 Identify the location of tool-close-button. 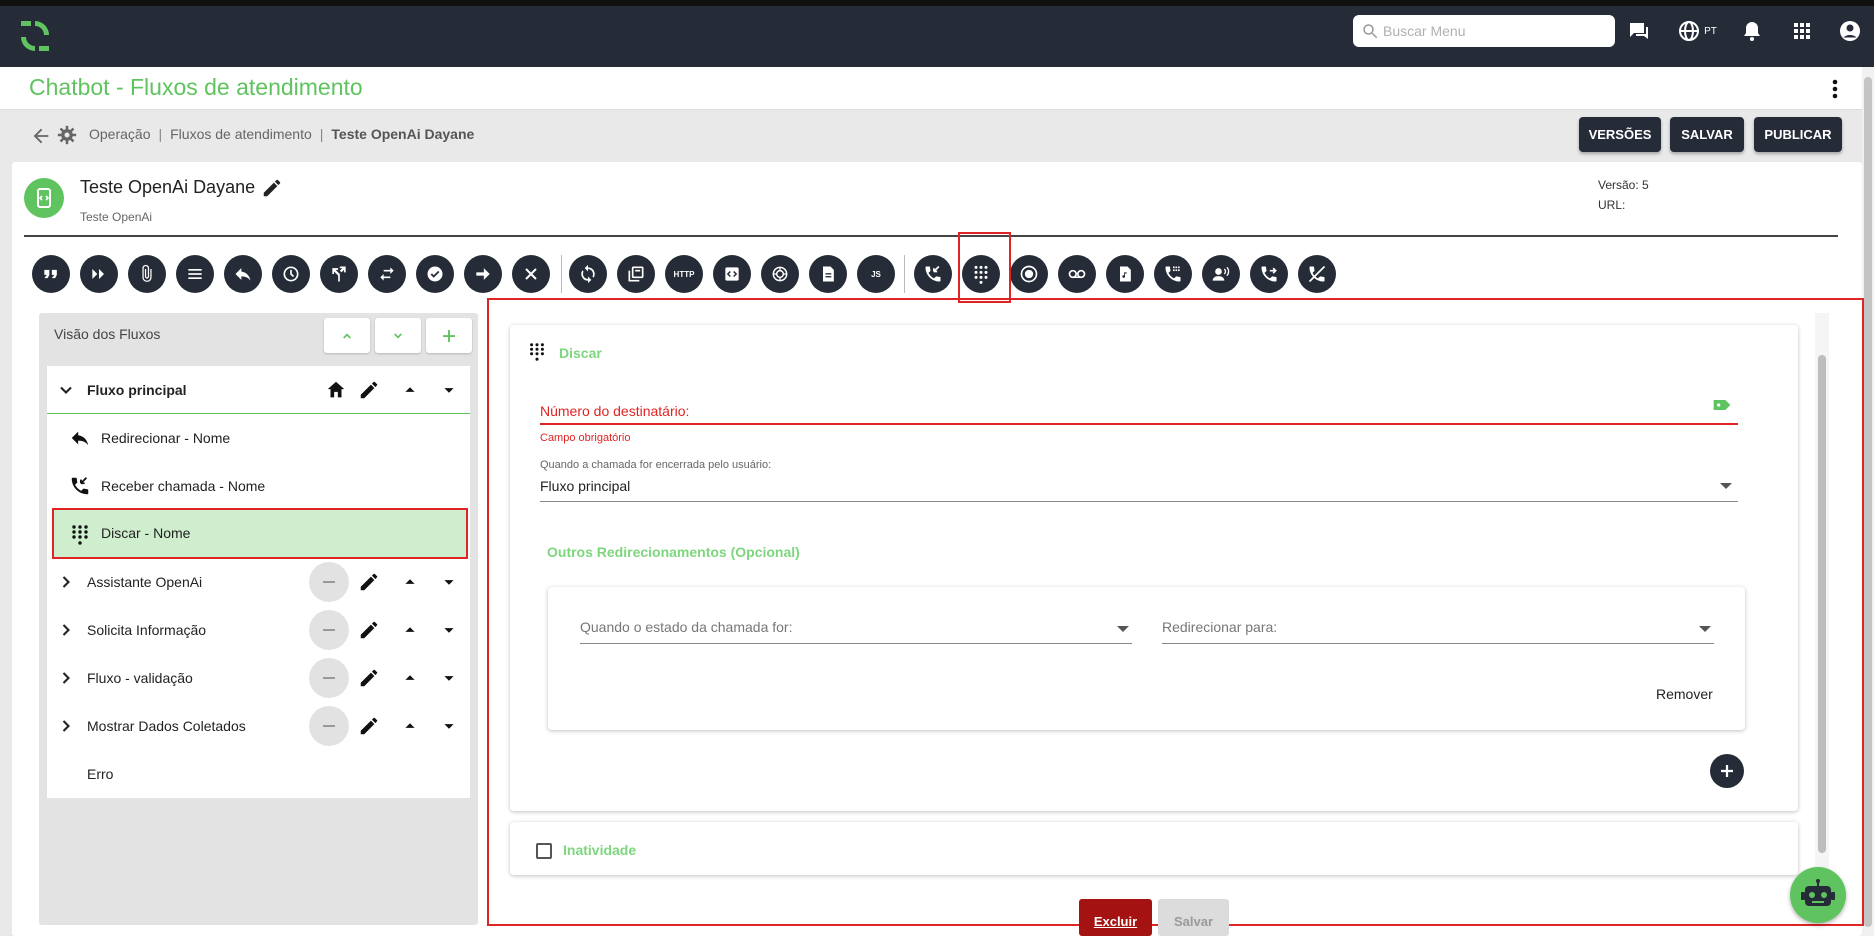
(531, 274).